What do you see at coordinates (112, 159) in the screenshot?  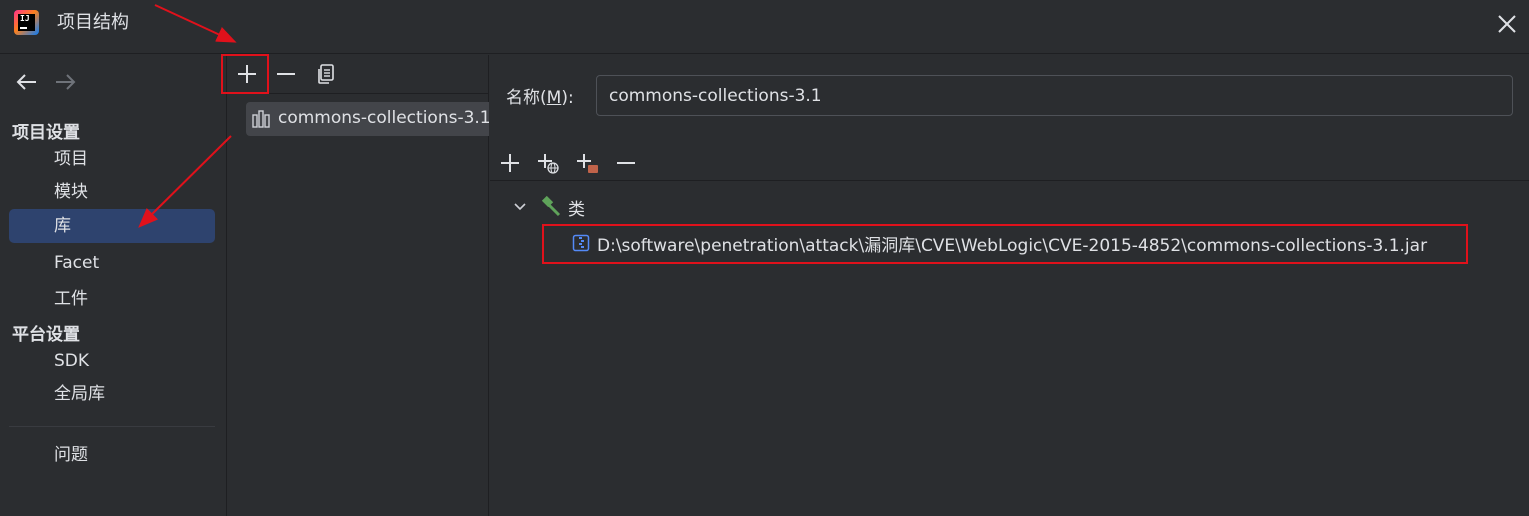 I see `sidebar-item-project: 项目` at bounding box center [112, 159].